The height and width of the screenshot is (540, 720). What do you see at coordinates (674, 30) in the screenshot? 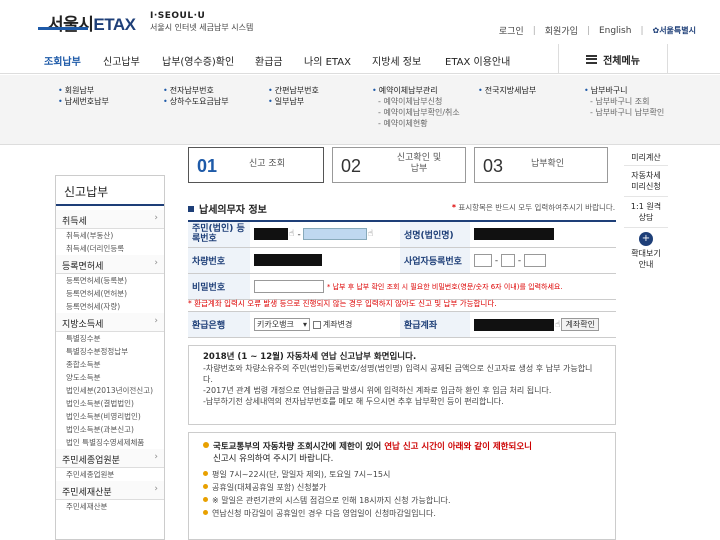
I see `seoul-city-logo: ✿서울특별시` at bounding box center [674, 30].